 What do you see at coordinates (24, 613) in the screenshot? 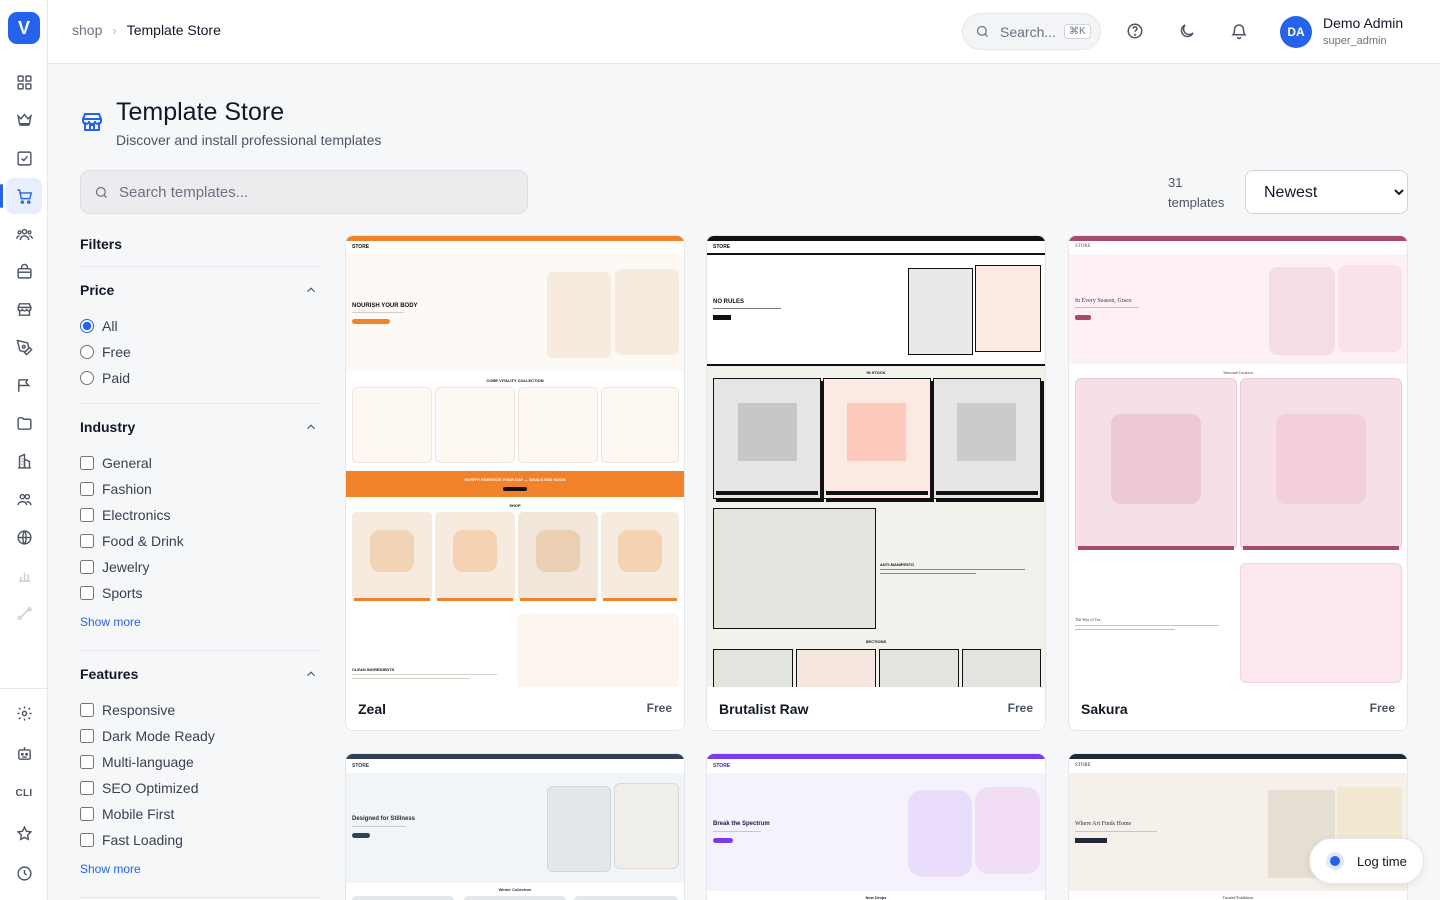
I see `nav-routes` at bounding box center [24, 613].